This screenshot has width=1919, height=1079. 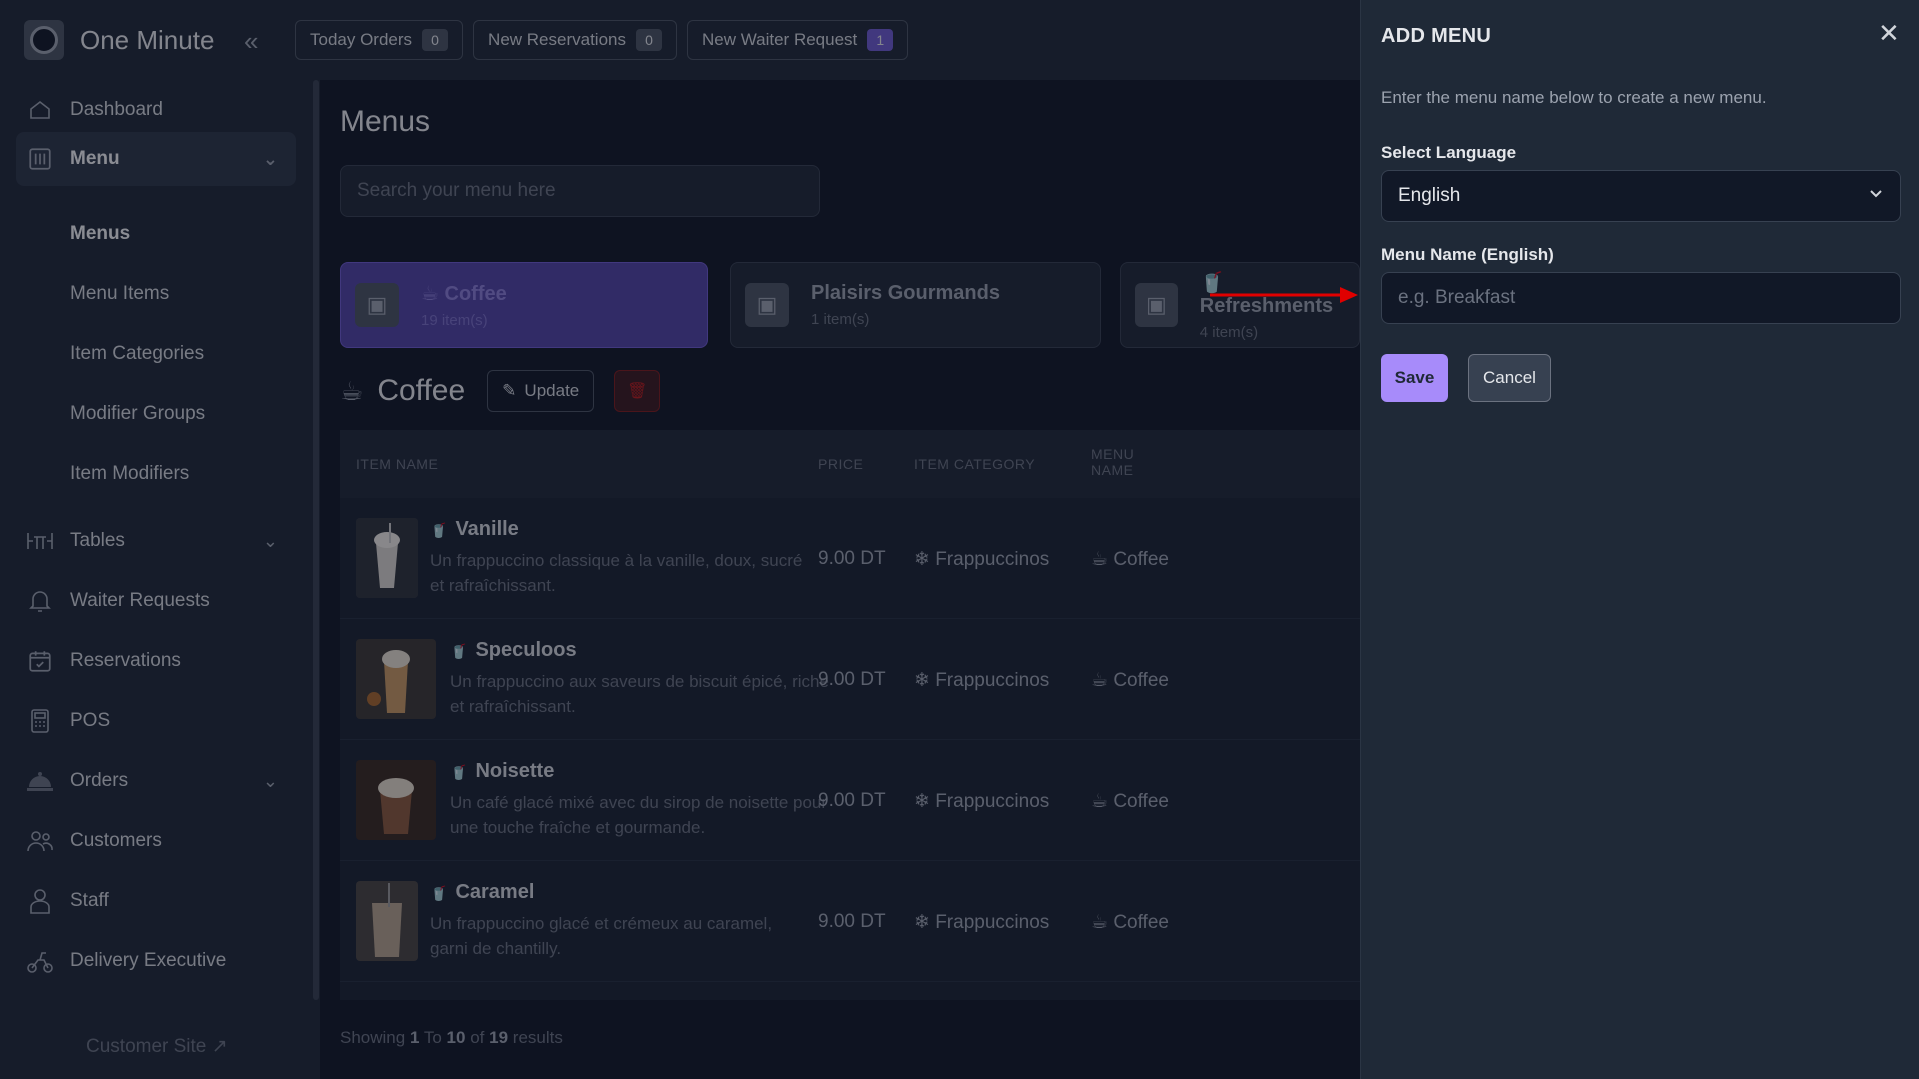 What do you see at coordinates (1641, 298) in the screenshot?
I see `menu-name-input: e.g. Breakfast` at bounding box center [1641, 298].